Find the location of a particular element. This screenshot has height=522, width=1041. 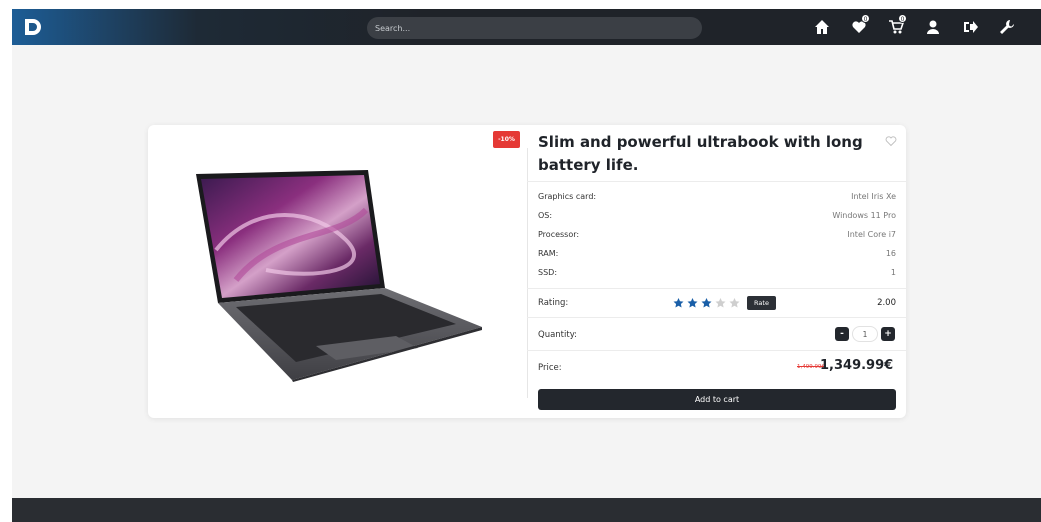

vertical-divider is located at coordinates (527, 273).